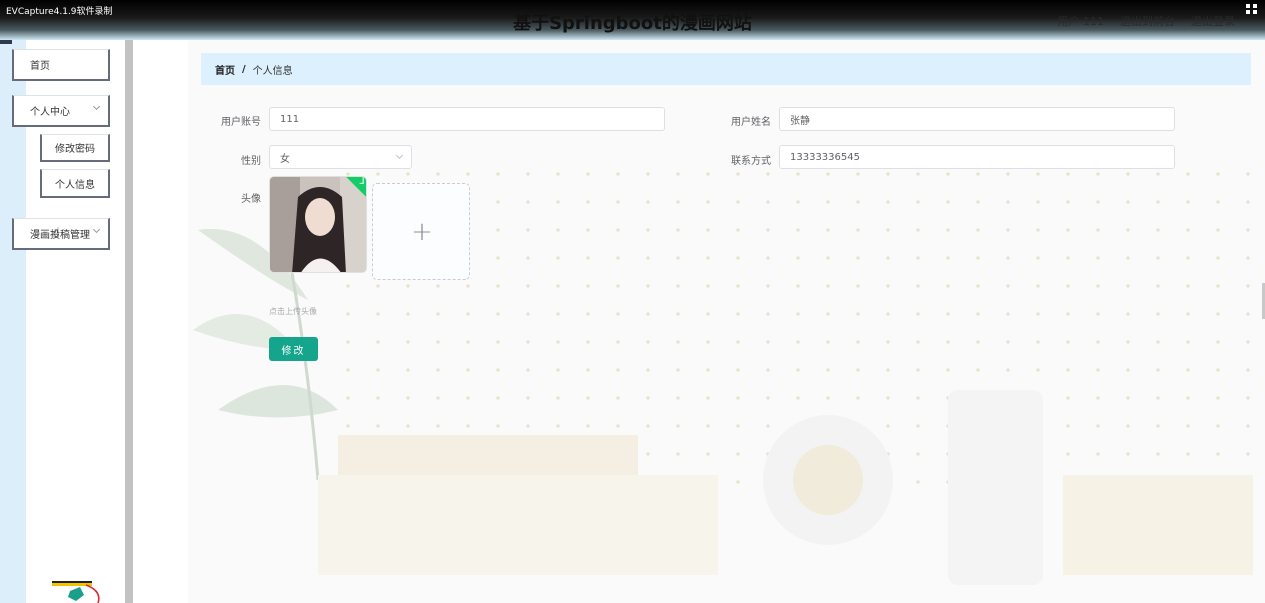  What do you see at coordinates (825, 157) in the screenshot?
I see `phone-value: 13333336545` at bounding box center [825, 157].